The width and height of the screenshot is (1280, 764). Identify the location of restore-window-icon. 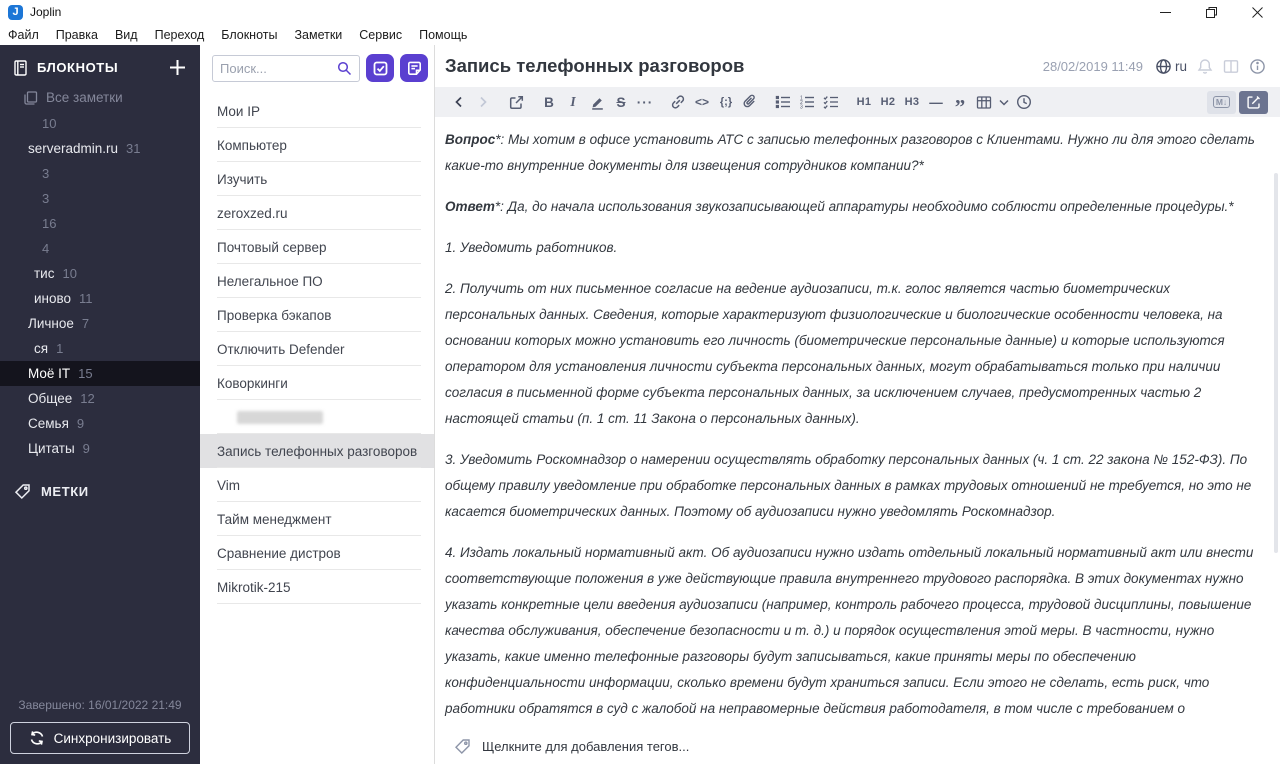
(1211, 12).